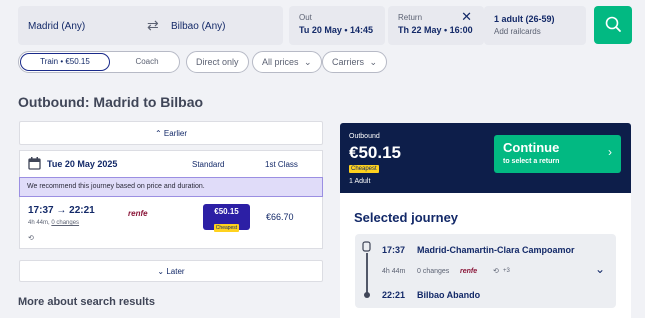 This screenshot has width=645, height=318. I want to click on cheapest-badge: Cheapest, so click(226, 228).